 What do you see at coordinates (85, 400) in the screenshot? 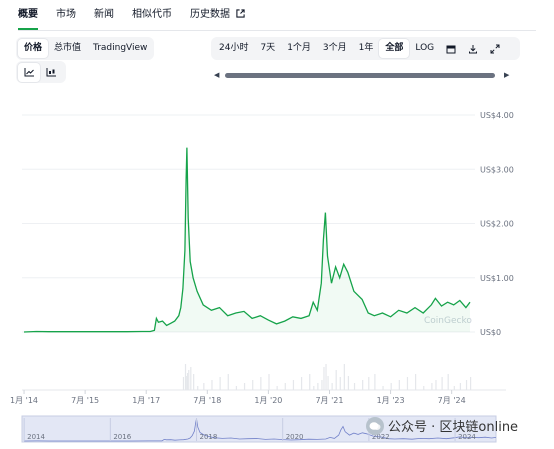
I see `x-tick-label: 7月 '15` at bounding box center [85, 400].